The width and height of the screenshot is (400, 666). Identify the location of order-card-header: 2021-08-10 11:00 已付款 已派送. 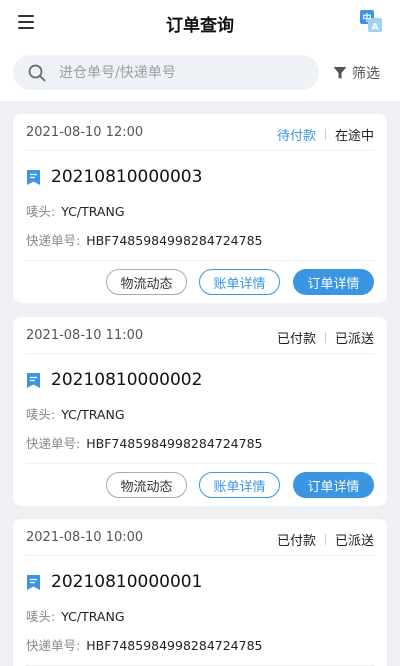
(200, 335).